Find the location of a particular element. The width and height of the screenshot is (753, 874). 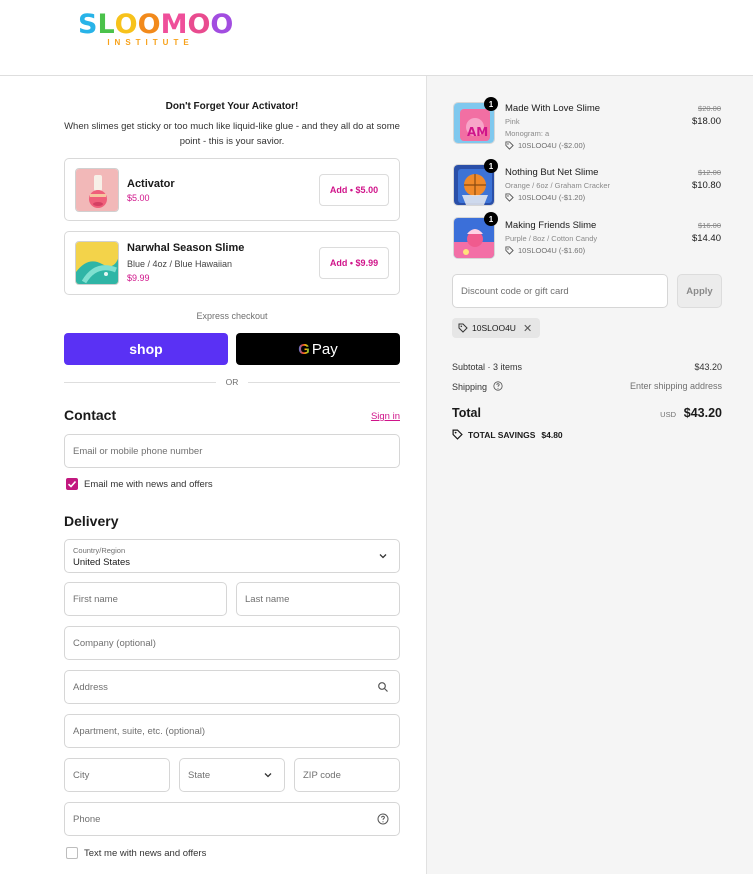

address-placeholder: Address is located at coordinates (90, 687).